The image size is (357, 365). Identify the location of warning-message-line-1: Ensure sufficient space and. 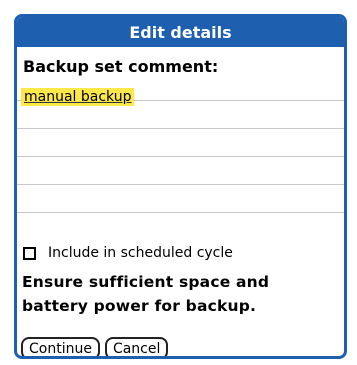
(146, 282).